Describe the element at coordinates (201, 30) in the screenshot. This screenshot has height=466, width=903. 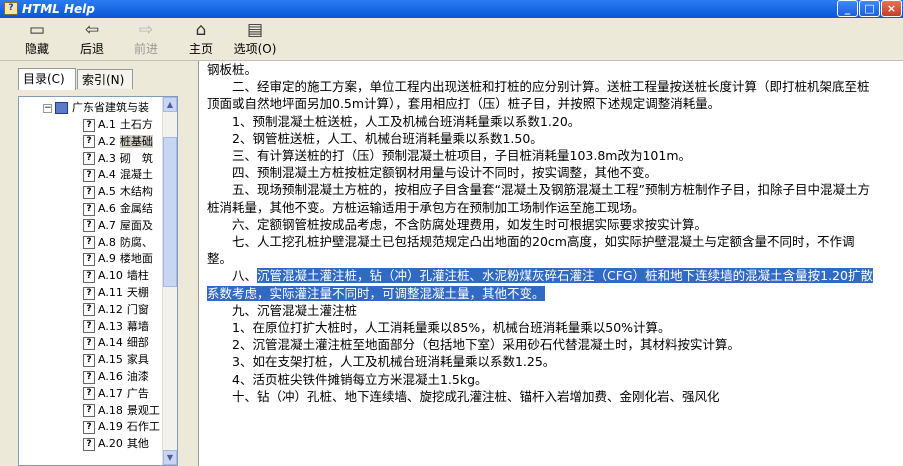
I see `home-icon: ⌂` at that location.